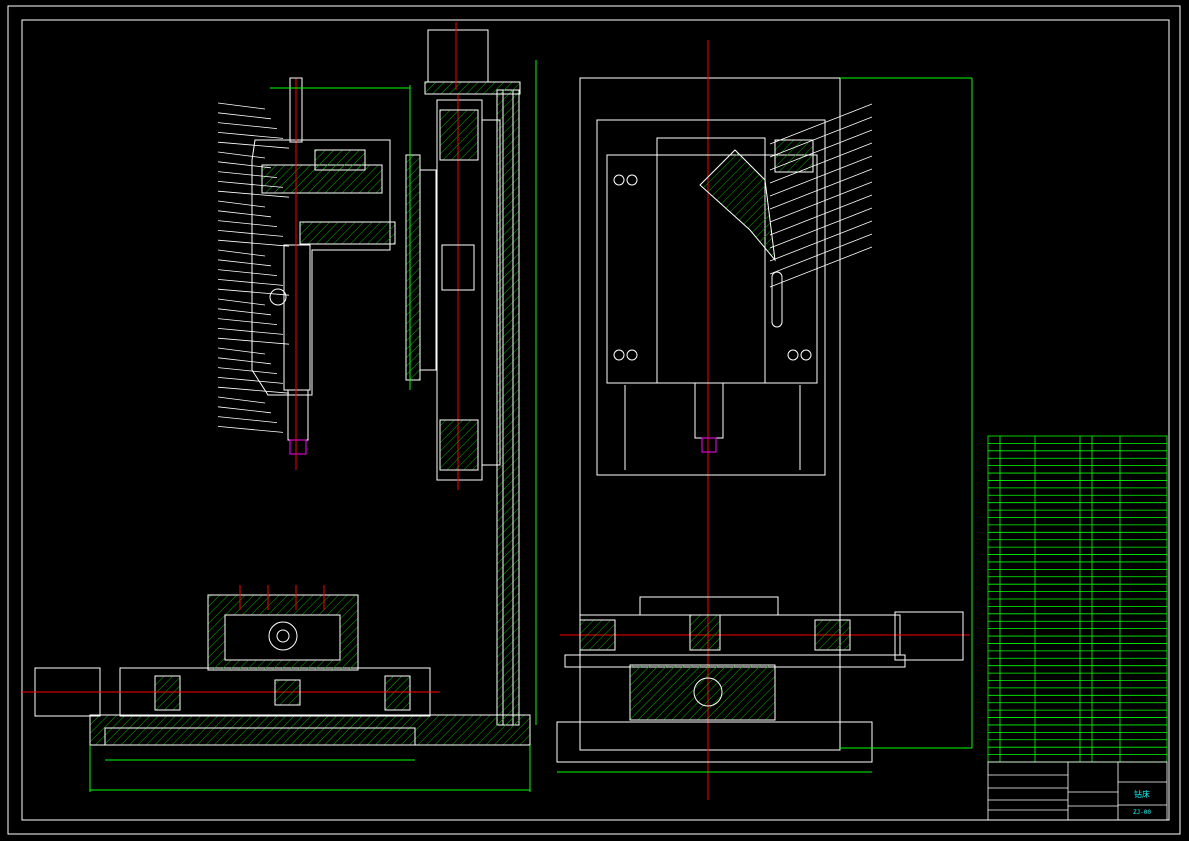 The width and height of the screenshot is (1189, 841). I want to click on guide-frame, so click(711, 297).